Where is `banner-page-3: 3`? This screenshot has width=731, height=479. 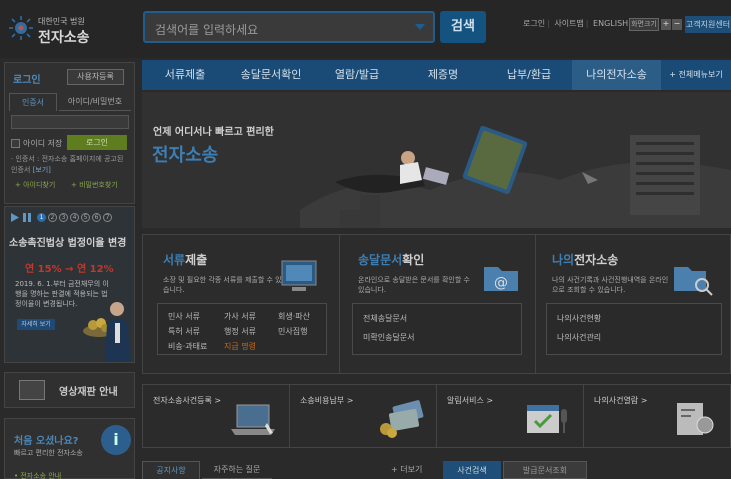
banner-page-3: 3 is located at coordinates (63, 217).